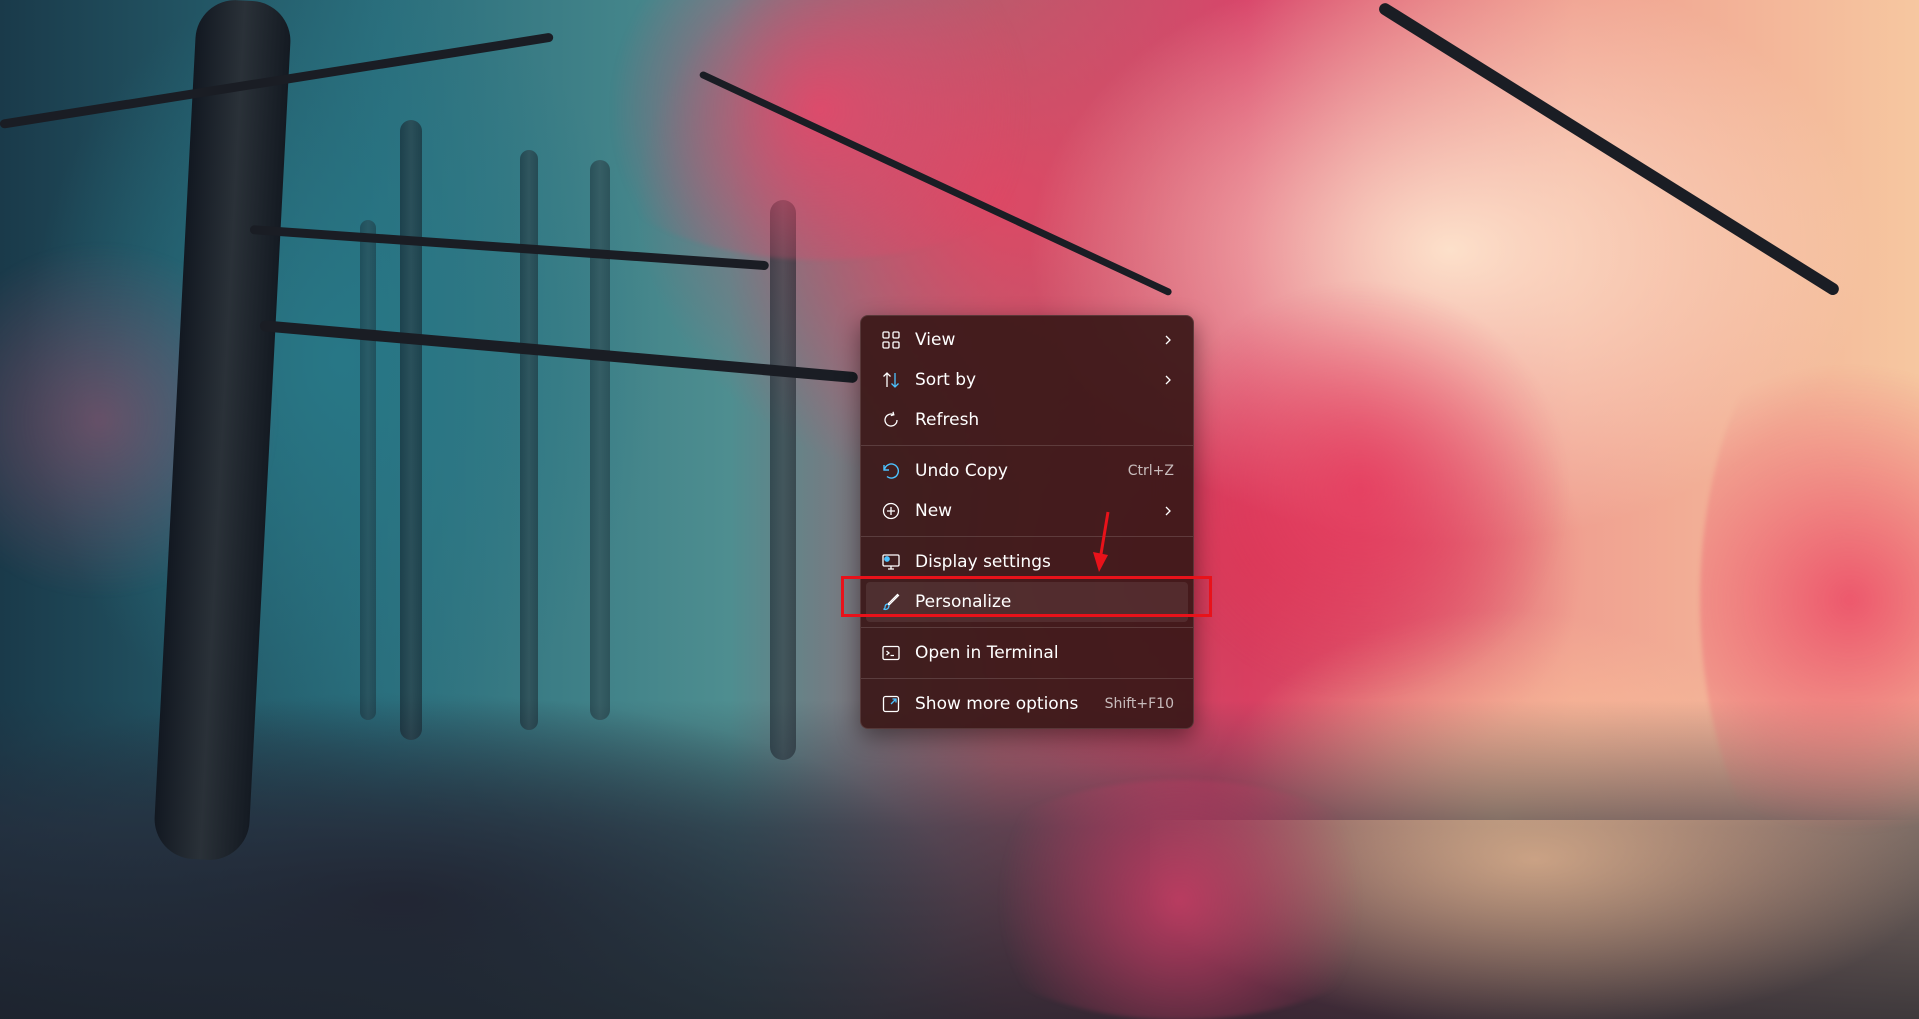  What do you see at coordinates (1027, 380) in the screenshot?
I see `menu-item-sort-by: Sort by` at bounding box center [1027, 380].